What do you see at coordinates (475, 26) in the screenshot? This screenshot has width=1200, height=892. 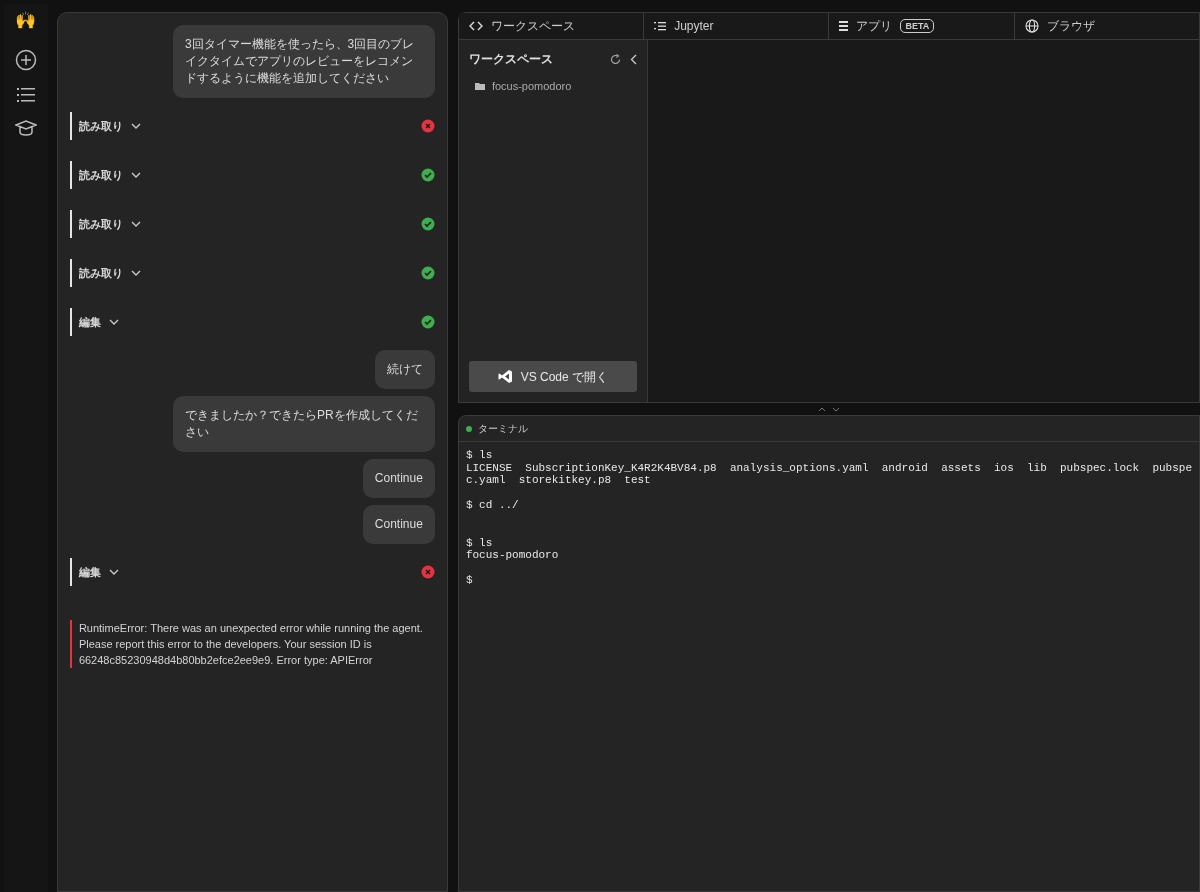 I see `code-icon` at bounding box center [475, 26].